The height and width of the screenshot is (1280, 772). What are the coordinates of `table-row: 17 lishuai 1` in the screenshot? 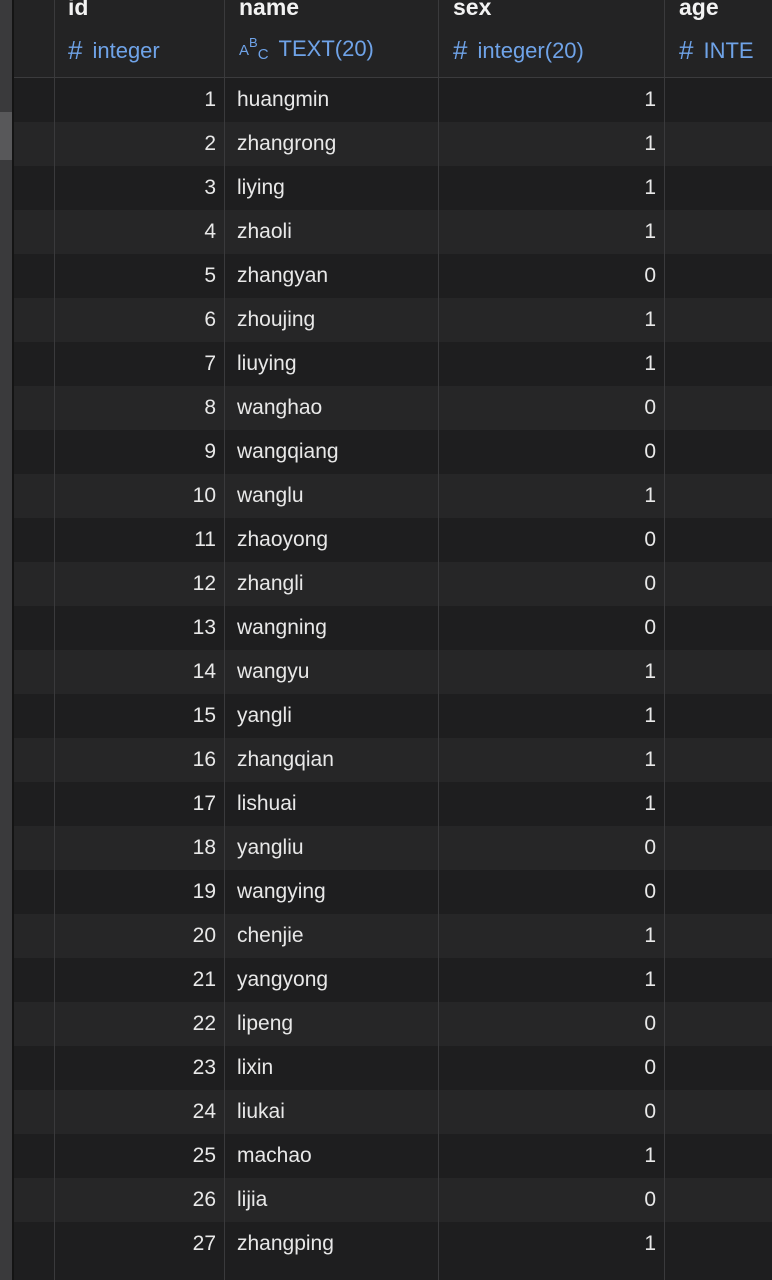 It's located at (393, 804).